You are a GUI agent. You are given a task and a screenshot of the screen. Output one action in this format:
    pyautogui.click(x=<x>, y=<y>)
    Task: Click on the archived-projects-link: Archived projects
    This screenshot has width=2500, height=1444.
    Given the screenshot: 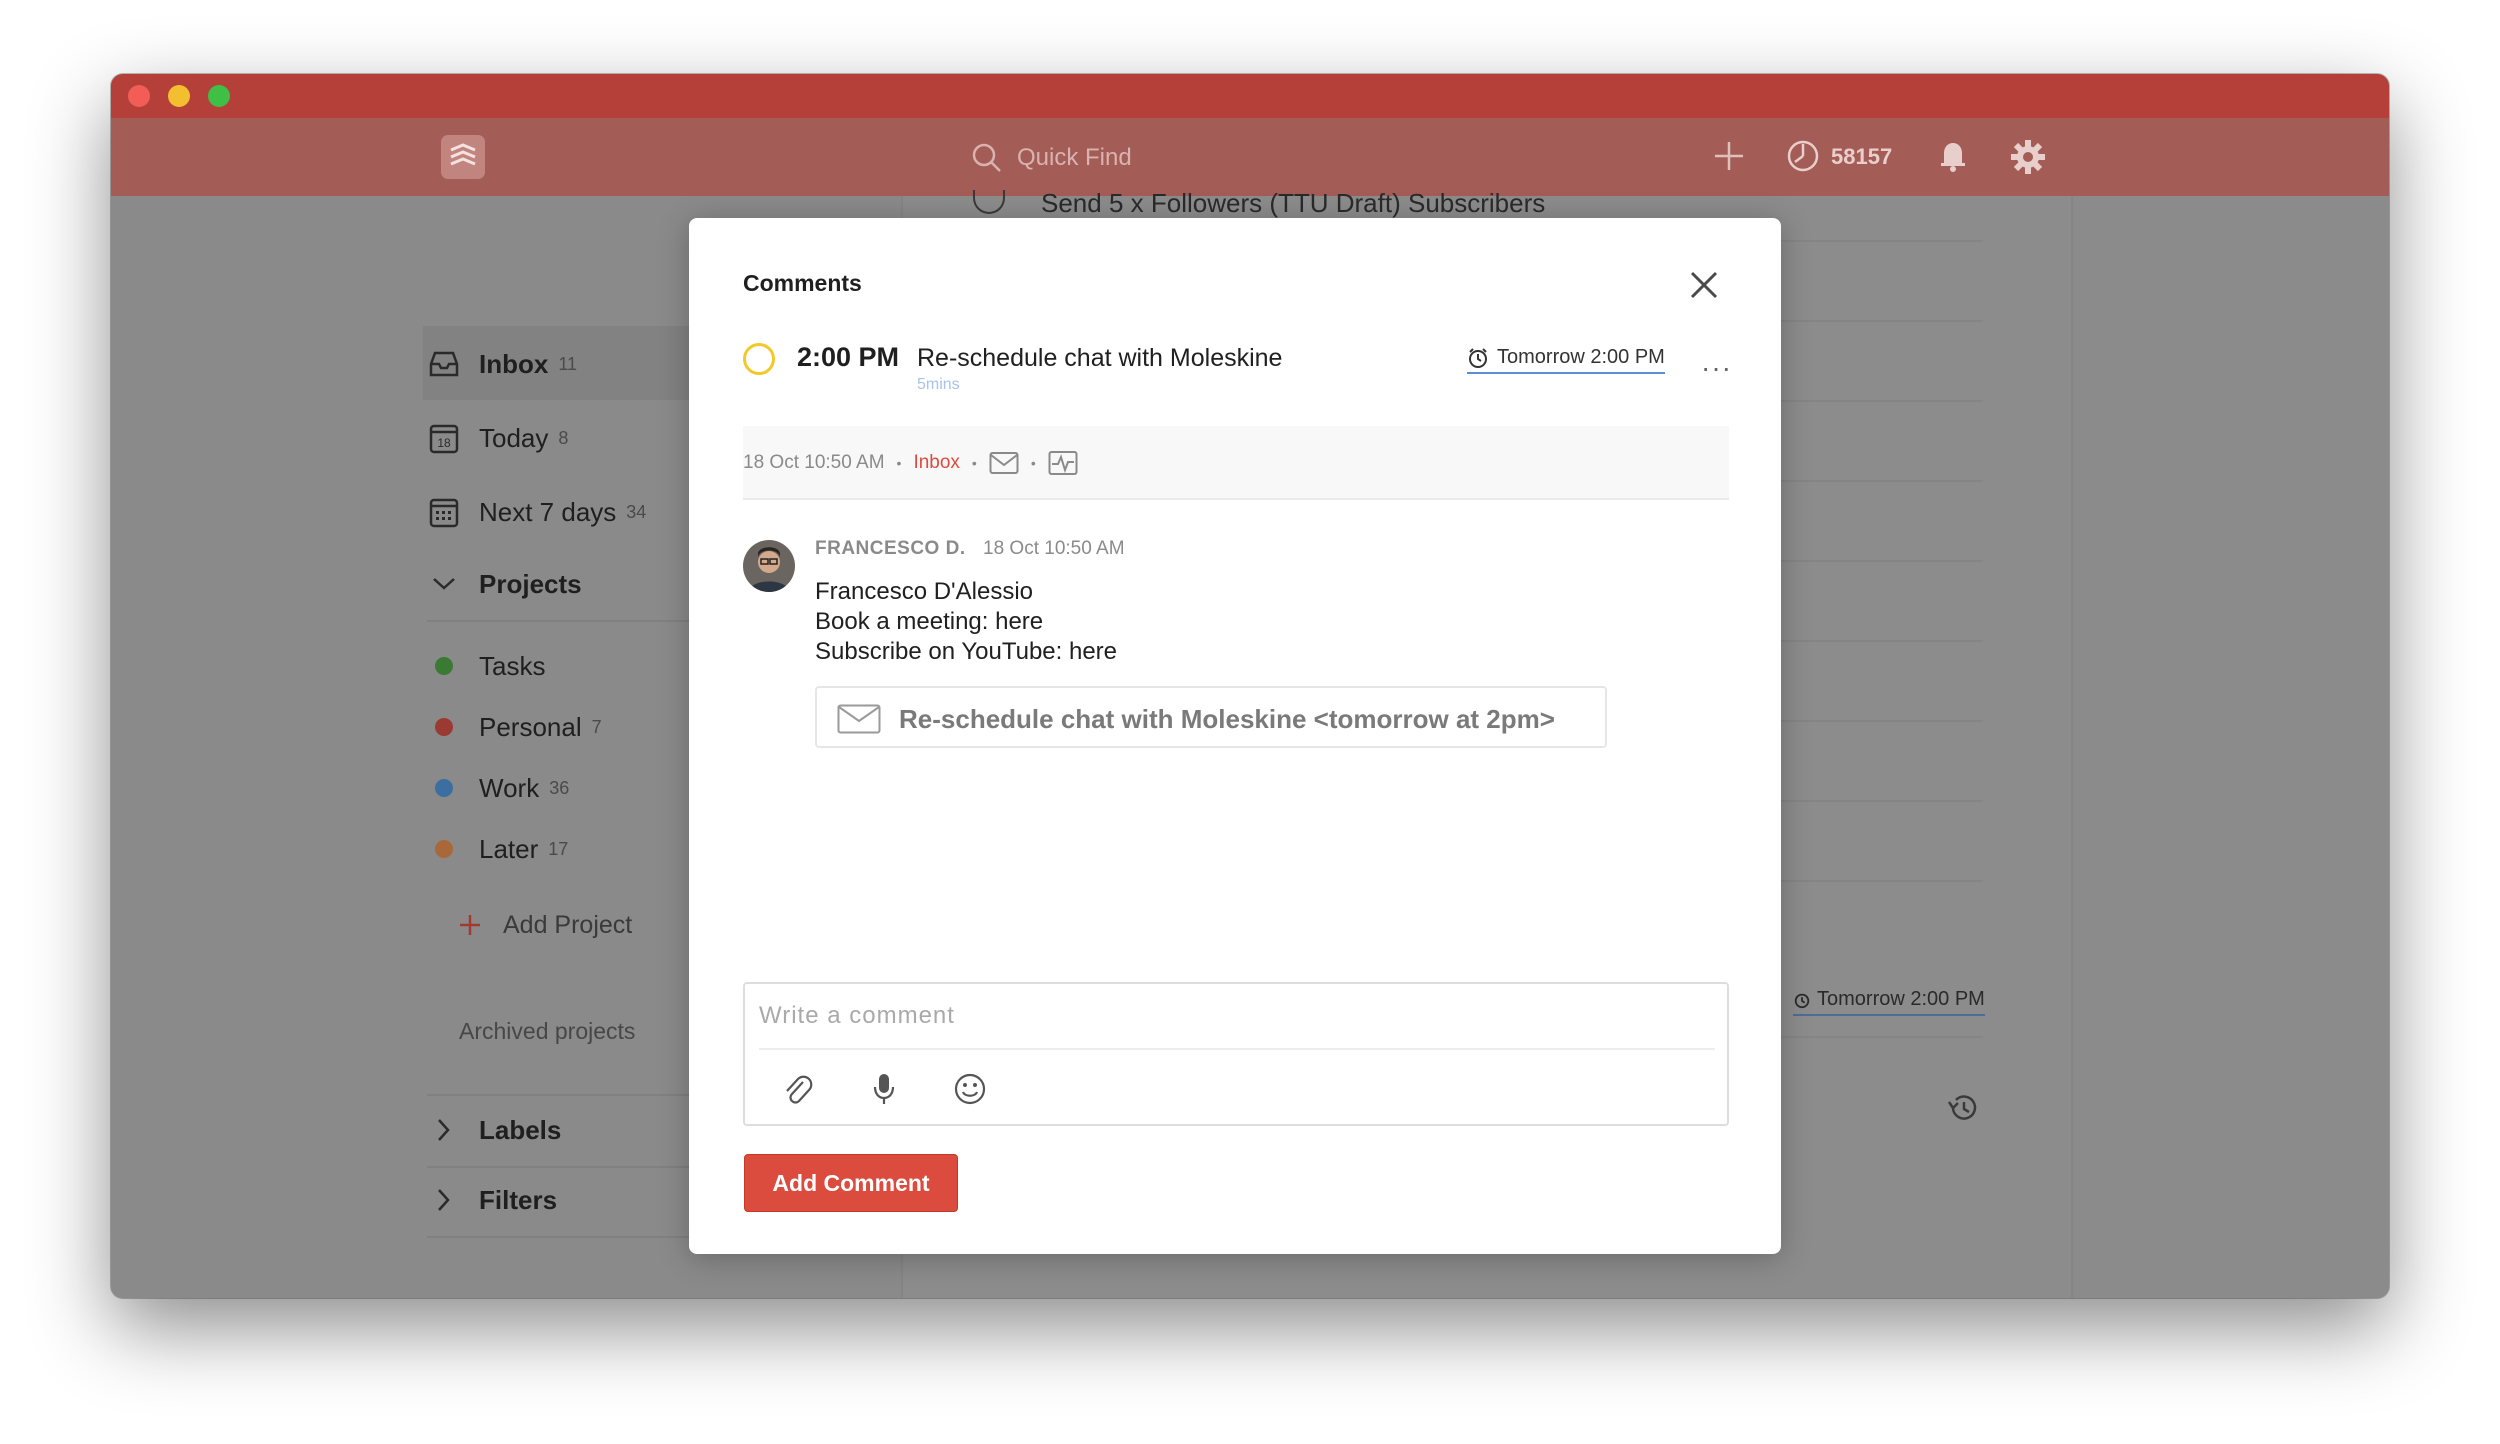 What is the action you would take?
    pyautogui.click(x=547, y=1031)
    